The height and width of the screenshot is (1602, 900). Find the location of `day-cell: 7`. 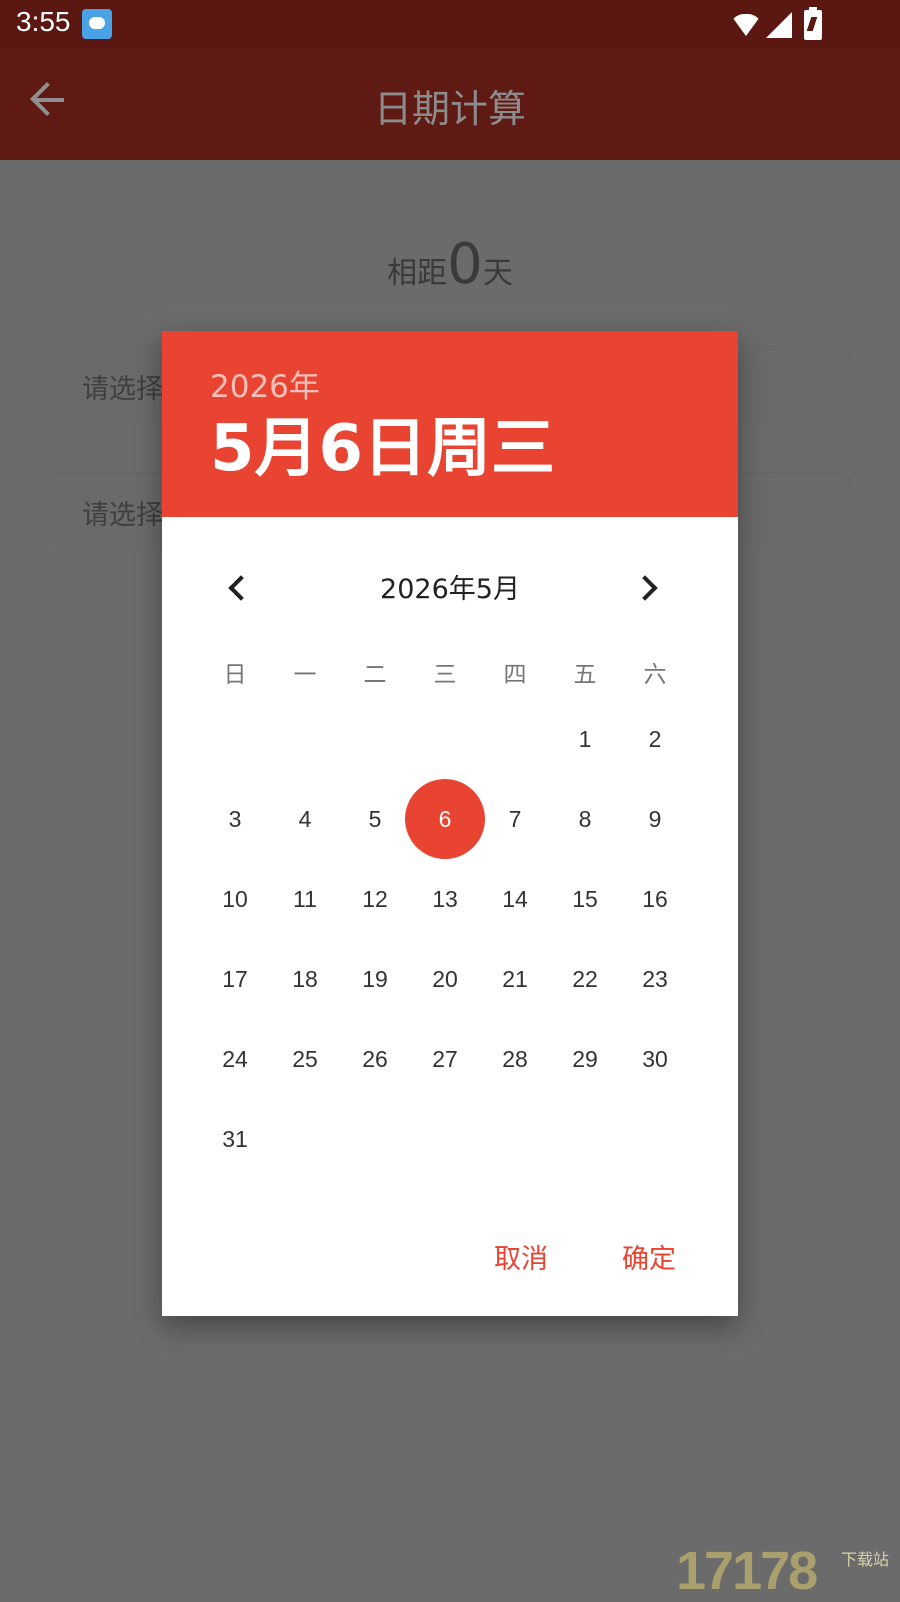

day-cell: 7 is located at coordinates (515, 819).